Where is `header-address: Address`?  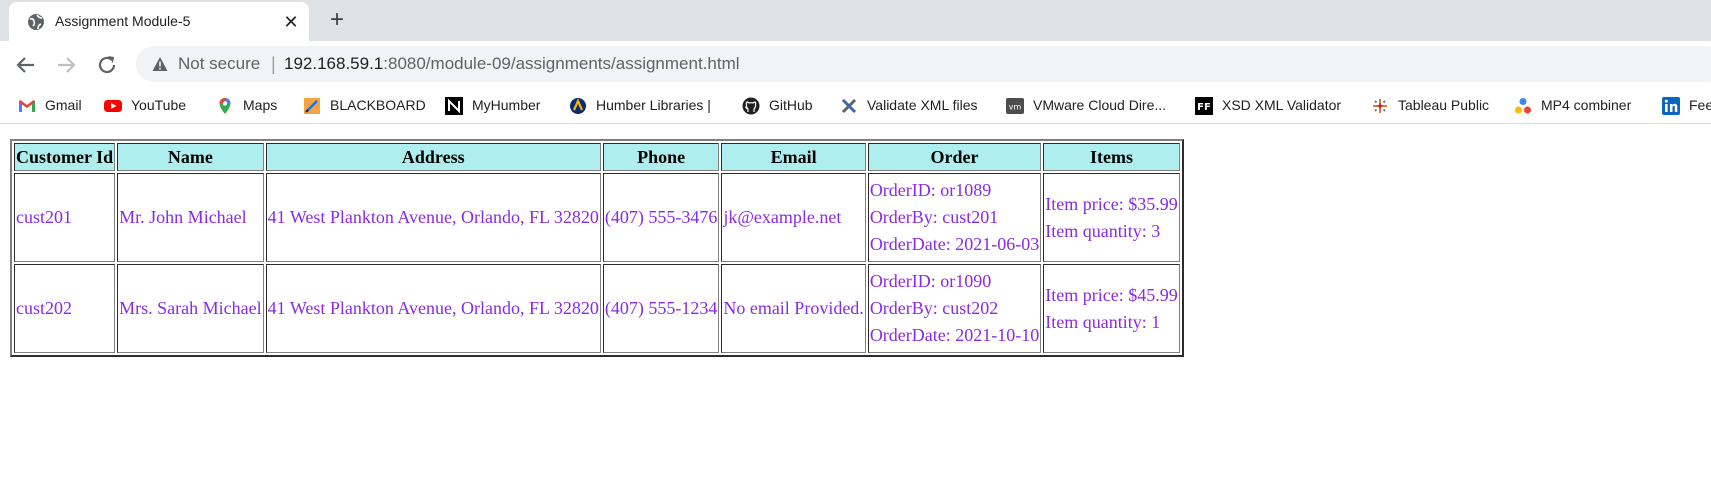
header-address: Address is located at coordinates (433, 157).